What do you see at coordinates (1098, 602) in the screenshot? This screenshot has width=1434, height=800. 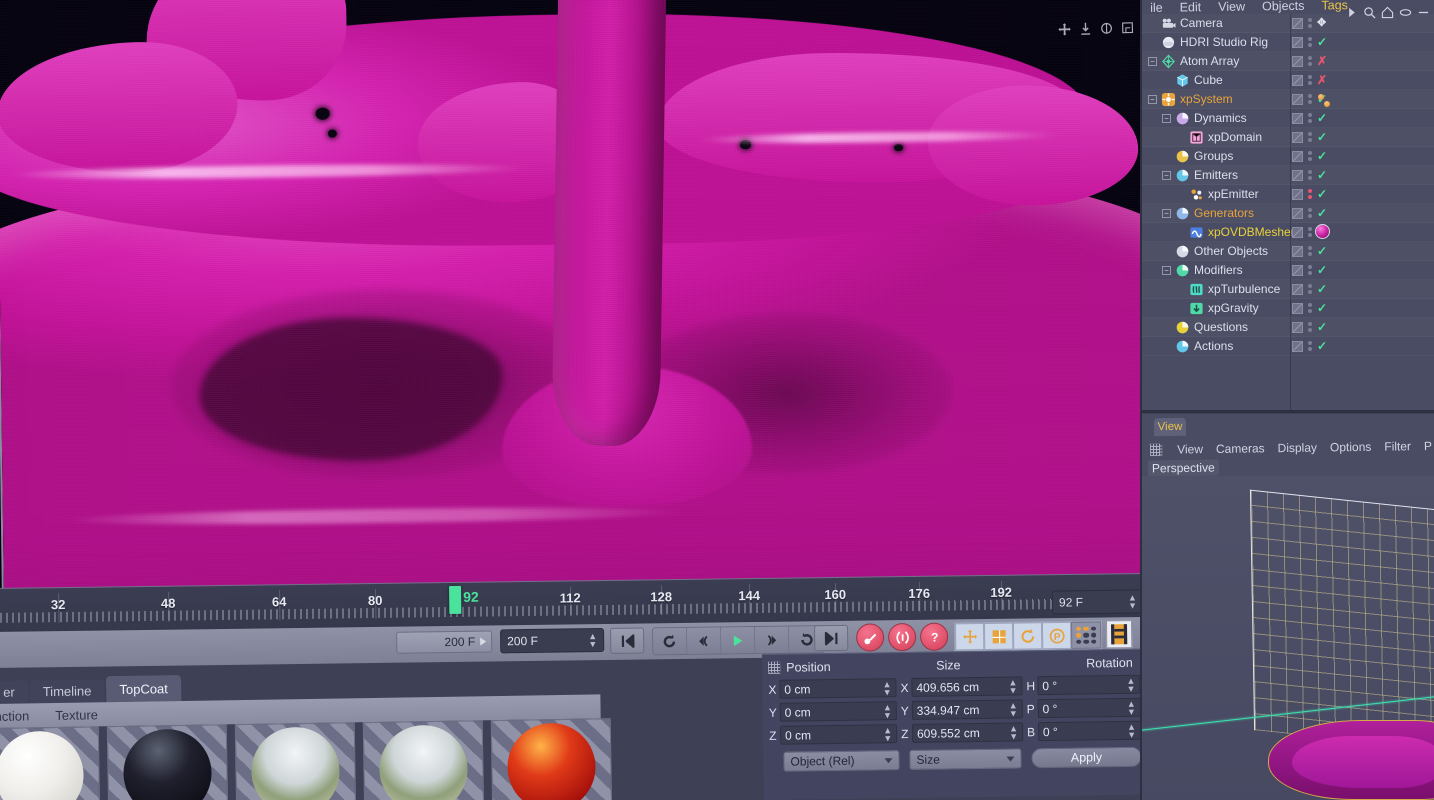 I see `current-frame-field: 92 F ▲ ▼` at bounding box center [1098, 602].